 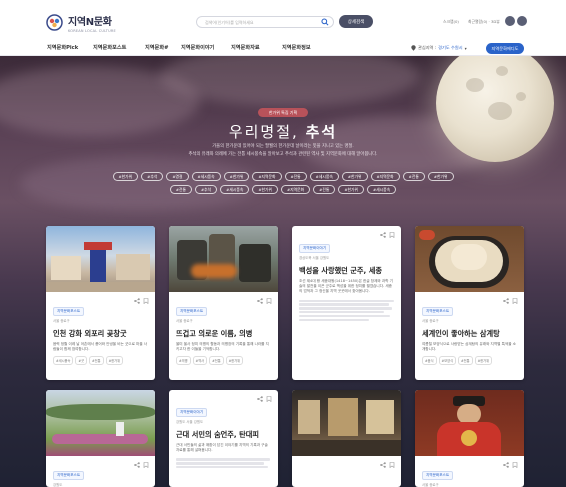 I want to click on region-culture-button: 지역문화에디도, so click(x=505, y=48).